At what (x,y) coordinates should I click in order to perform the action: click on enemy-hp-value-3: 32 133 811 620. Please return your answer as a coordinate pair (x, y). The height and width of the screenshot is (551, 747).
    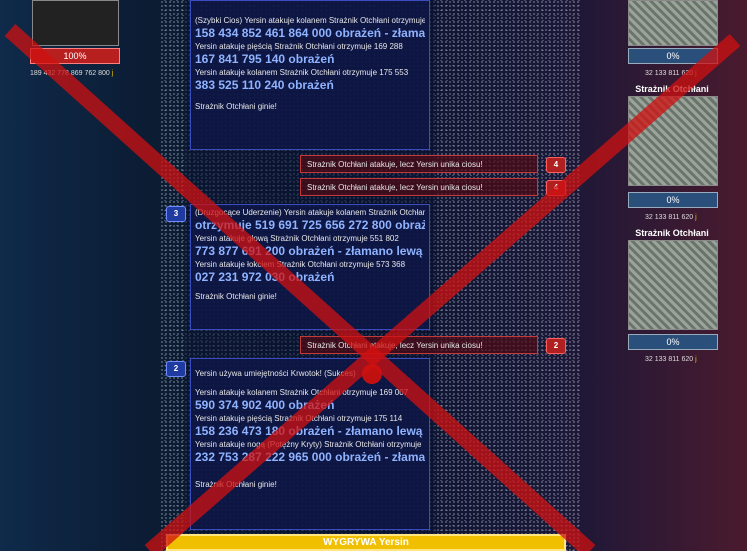
    Looking at the image, I should click on (669, 359).